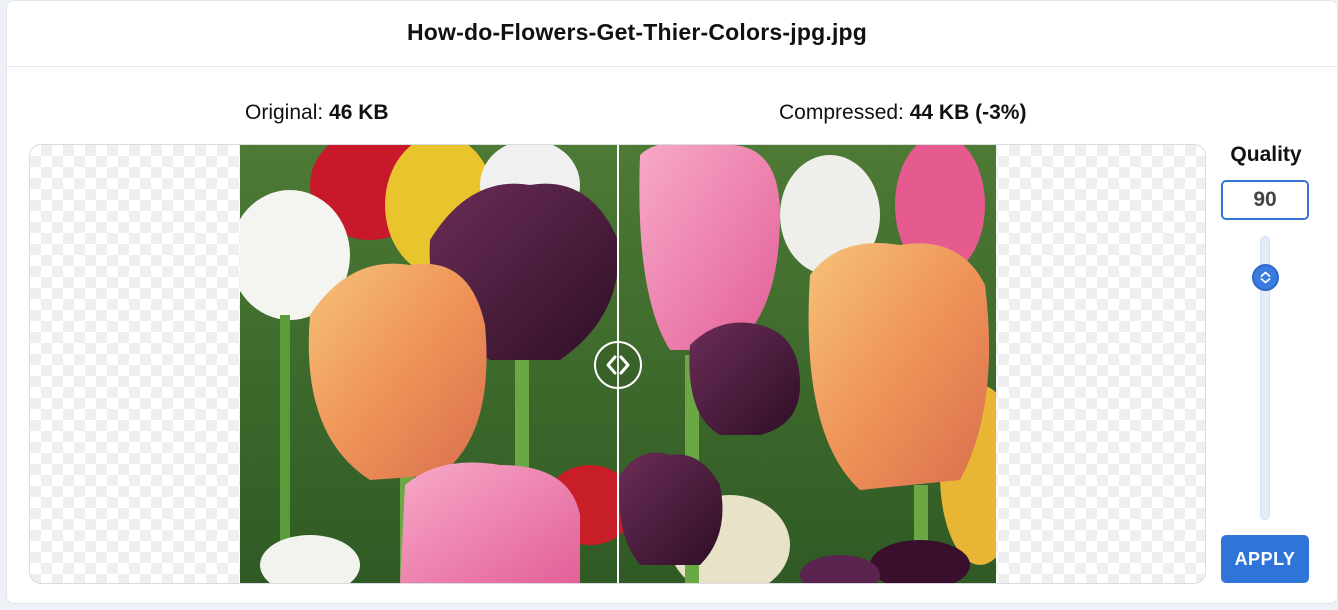  I want to click on header: How-do-Flowers-Get-Thier-Colors-jpg.jpg, so click(672, 34).